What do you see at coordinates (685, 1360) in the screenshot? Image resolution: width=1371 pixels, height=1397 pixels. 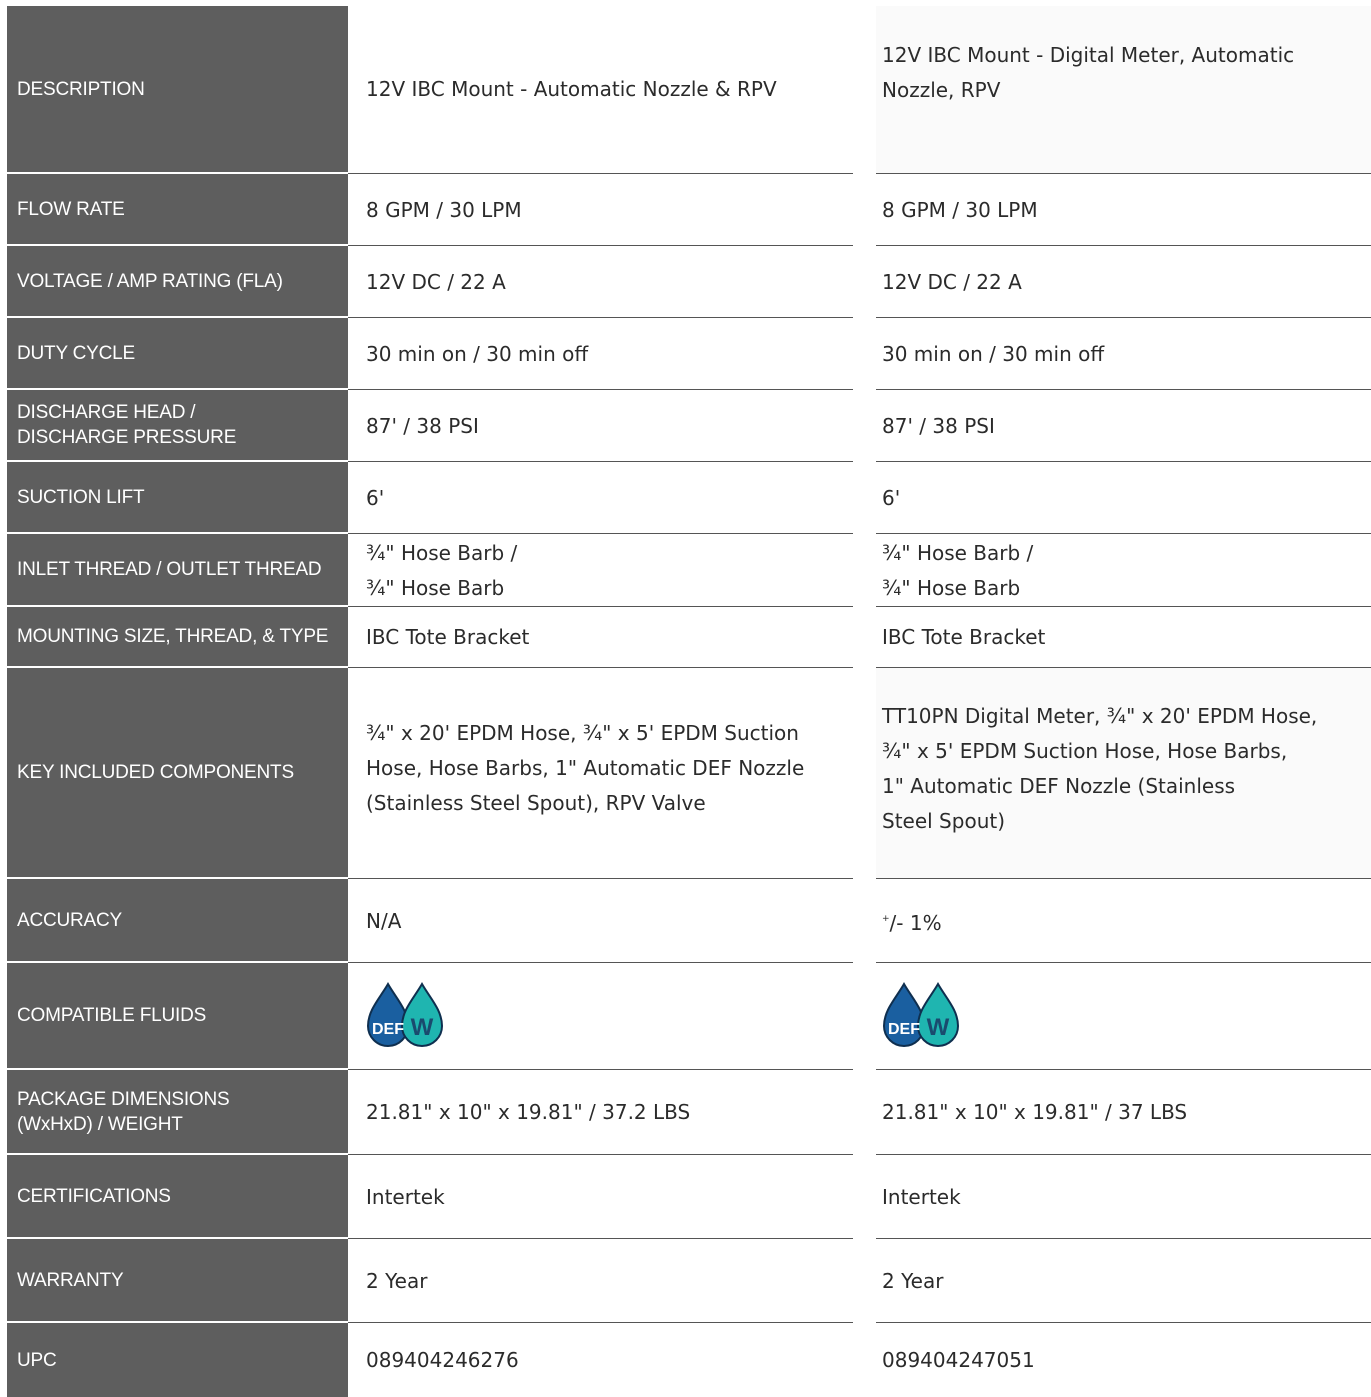 I see `spec-row-upc: UPC 089404246276 089404247051` at bounding box center [685, 1360].